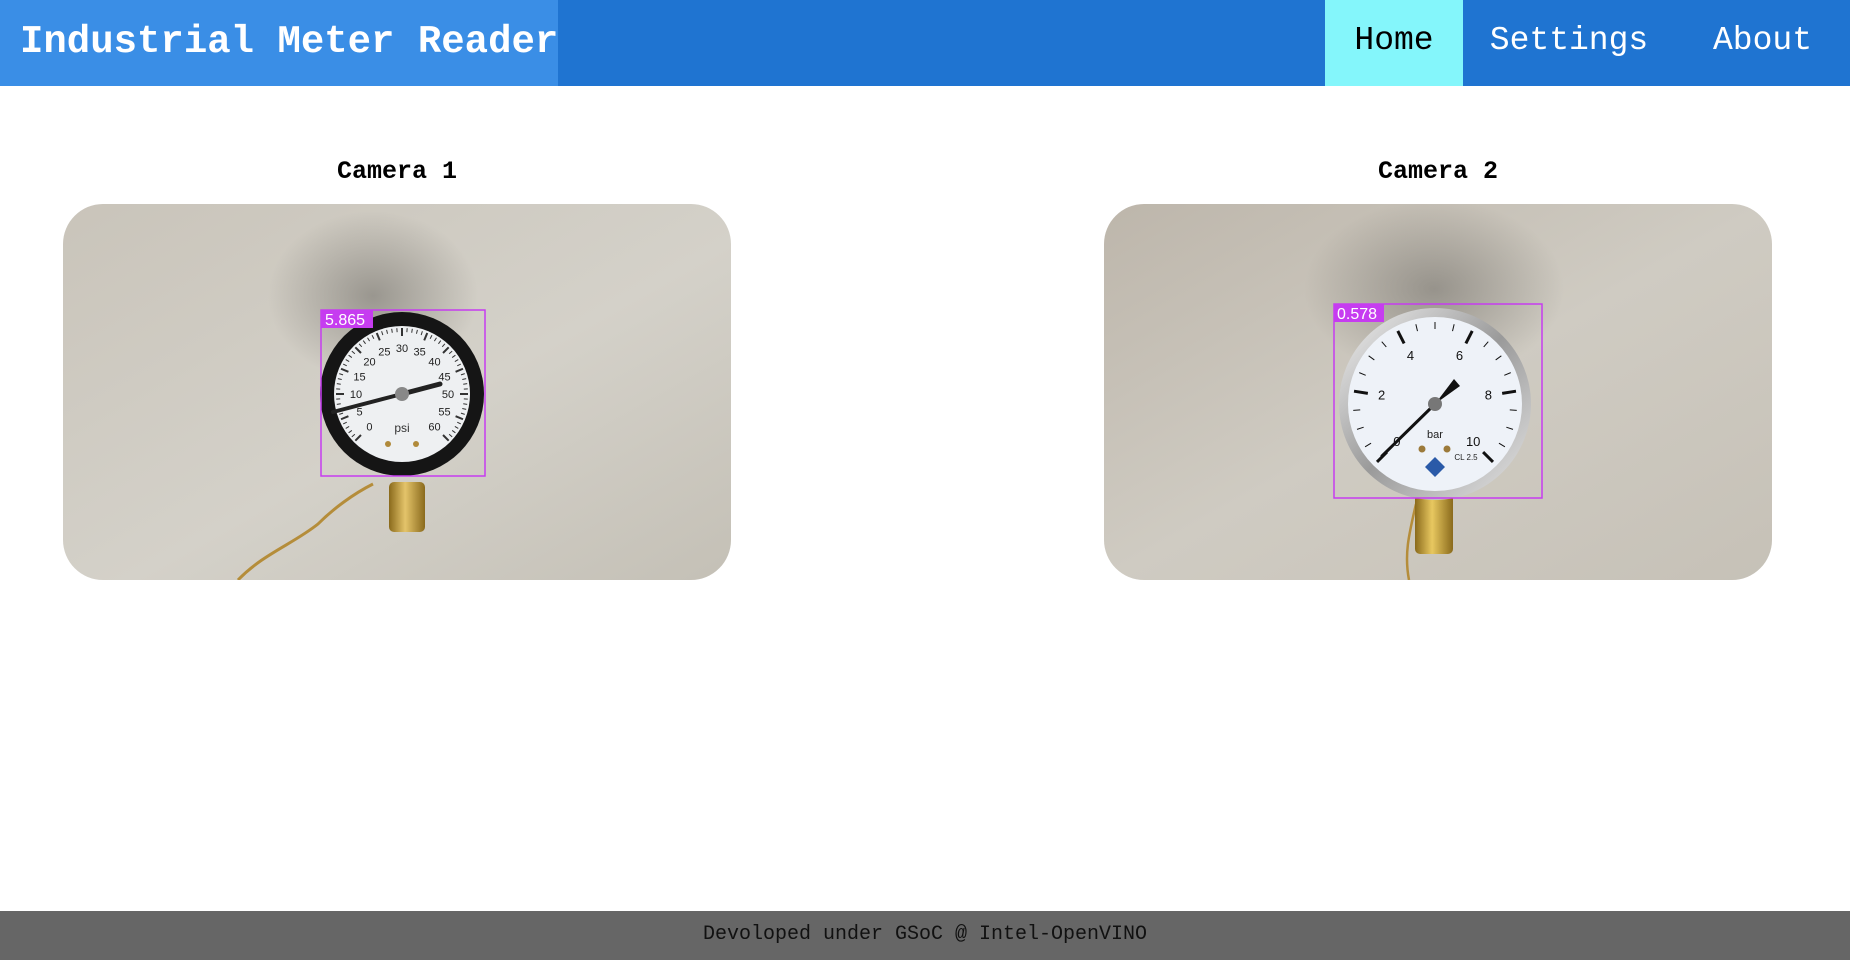 Image resolution: width=1850 pixels, height=960 pixels. Describe the element at coordinates (345, 320) in the screenshot. I see `detection-value-1: 5.865` at that location.